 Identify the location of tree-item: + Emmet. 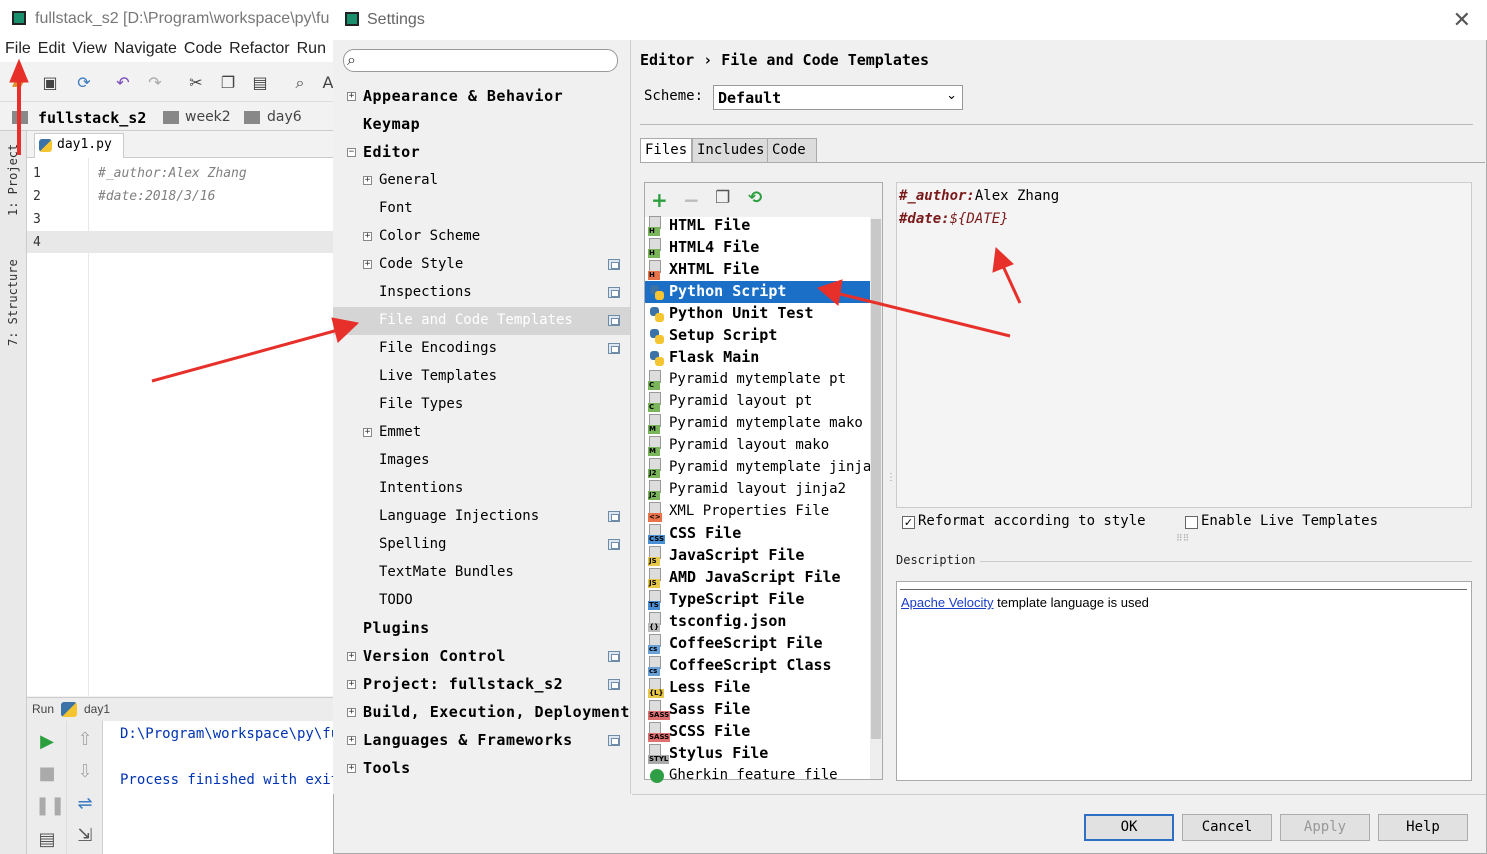
(481, 433).